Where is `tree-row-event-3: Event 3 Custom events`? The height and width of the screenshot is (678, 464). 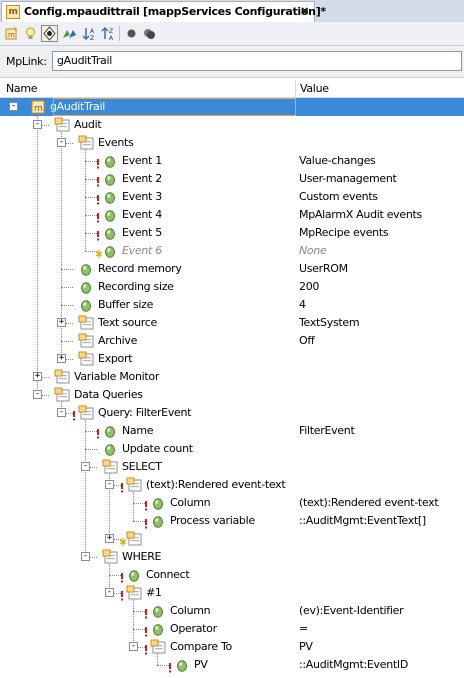 tree-row-event-3: Event 3 Custom events is located at coordinates (232, 197).